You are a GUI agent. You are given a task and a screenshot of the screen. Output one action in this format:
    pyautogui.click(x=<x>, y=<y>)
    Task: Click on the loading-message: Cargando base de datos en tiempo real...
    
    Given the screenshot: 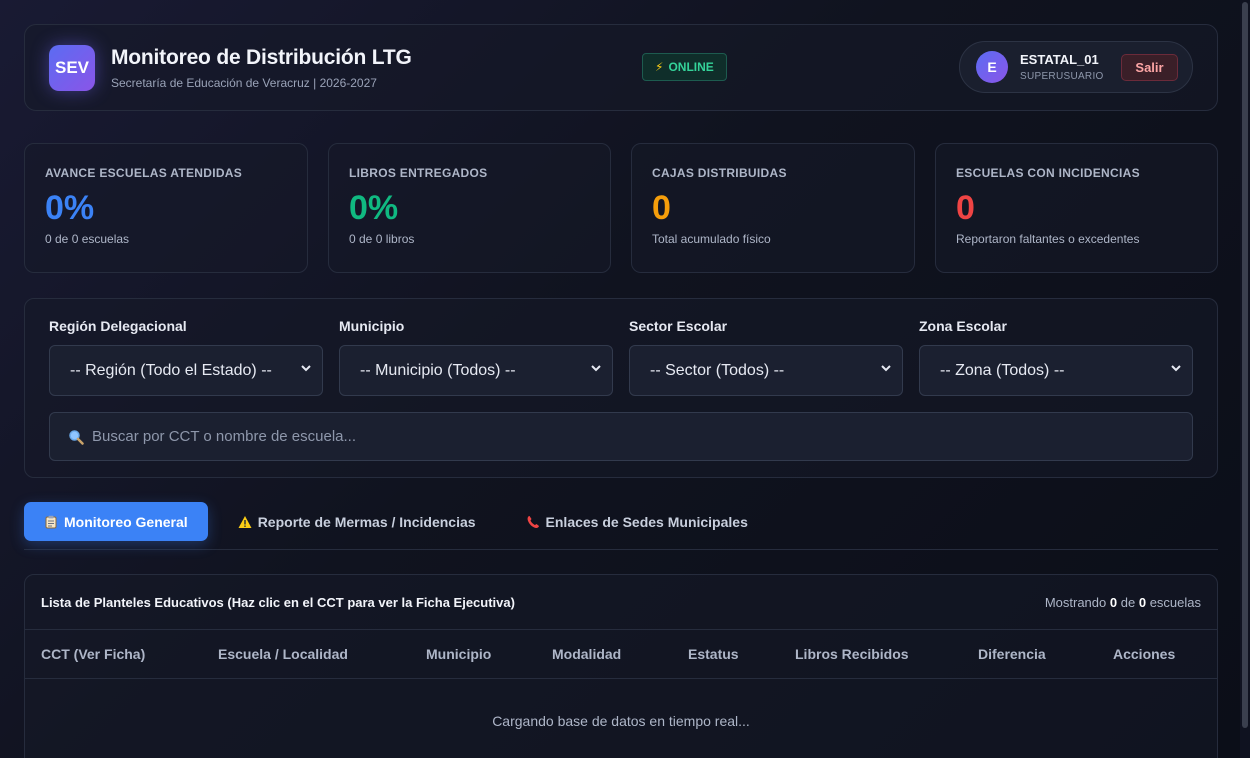 What is the action you would take?
    pyautogui.click(x=621, y=721)
    